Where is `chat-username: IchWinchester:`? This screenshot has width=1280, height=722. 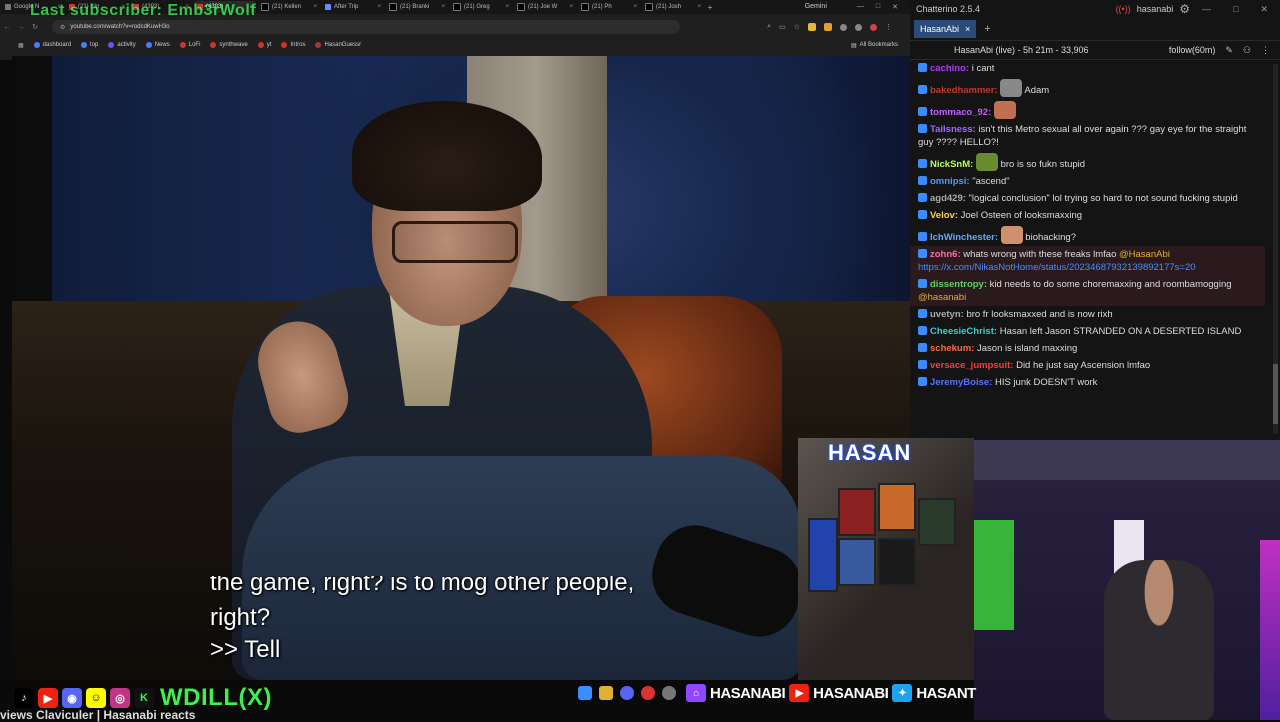 chat-username: IchWinchester: is located at coordinates (964, 237).